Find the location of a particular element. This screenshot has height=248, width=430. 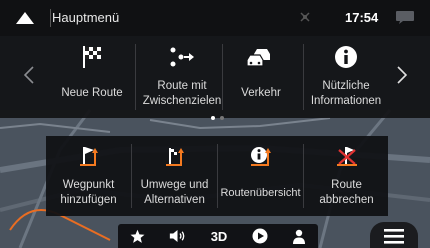

user-button is located at coordinates (299, 236).